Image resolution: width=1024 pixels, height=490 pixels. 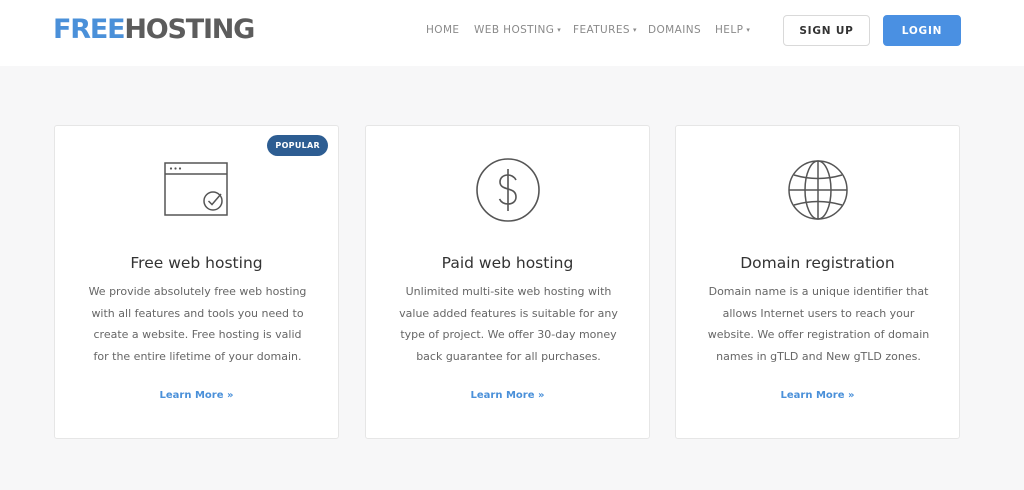 I want to click on card-title: Paid web hosting, so click(x=507, y=263).